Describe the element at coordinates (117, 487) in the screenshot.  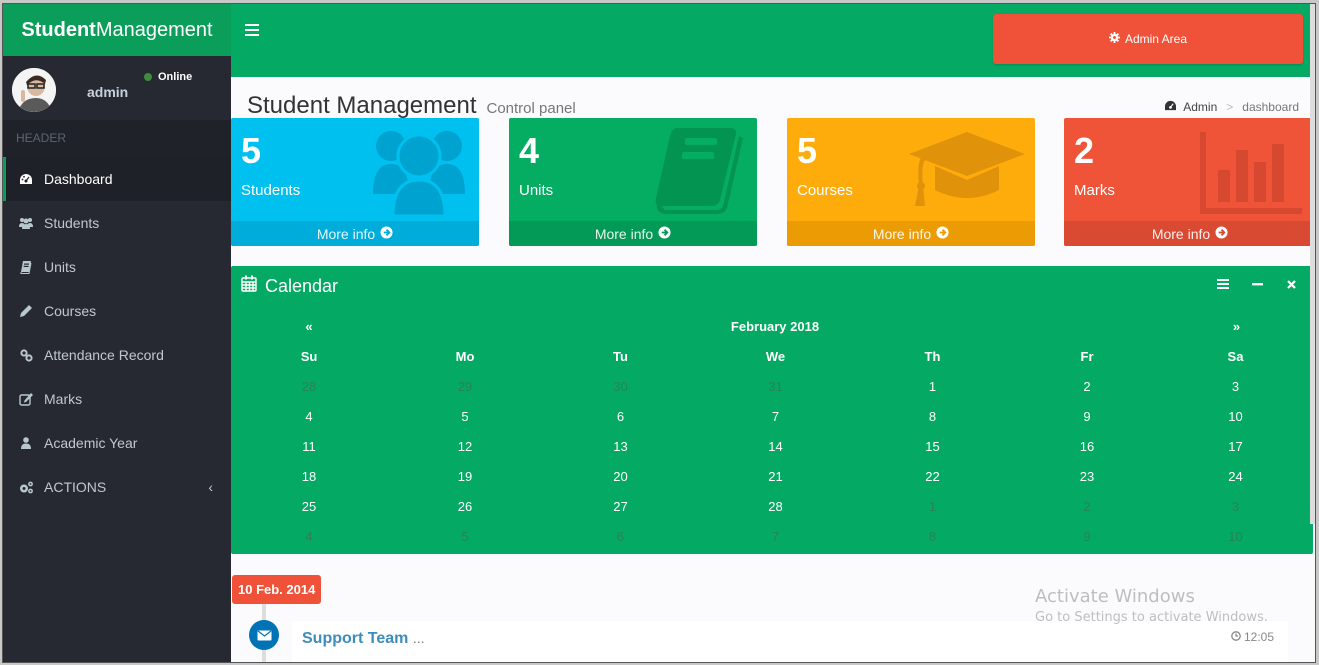
I see `sidebar-item-actions: ACTIONS ‹` at that location.